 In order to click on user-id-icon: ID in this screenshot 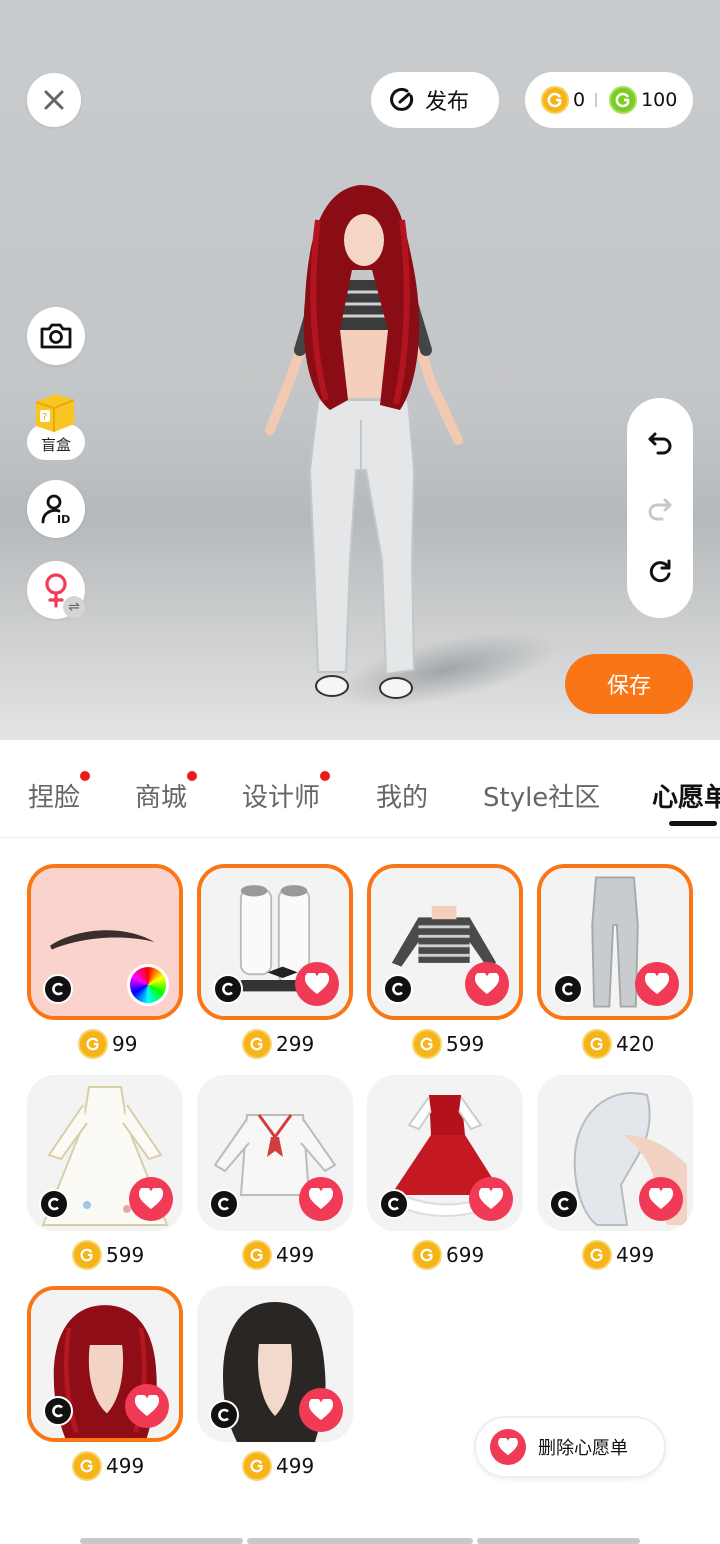, I will do `click(55, 510)`.